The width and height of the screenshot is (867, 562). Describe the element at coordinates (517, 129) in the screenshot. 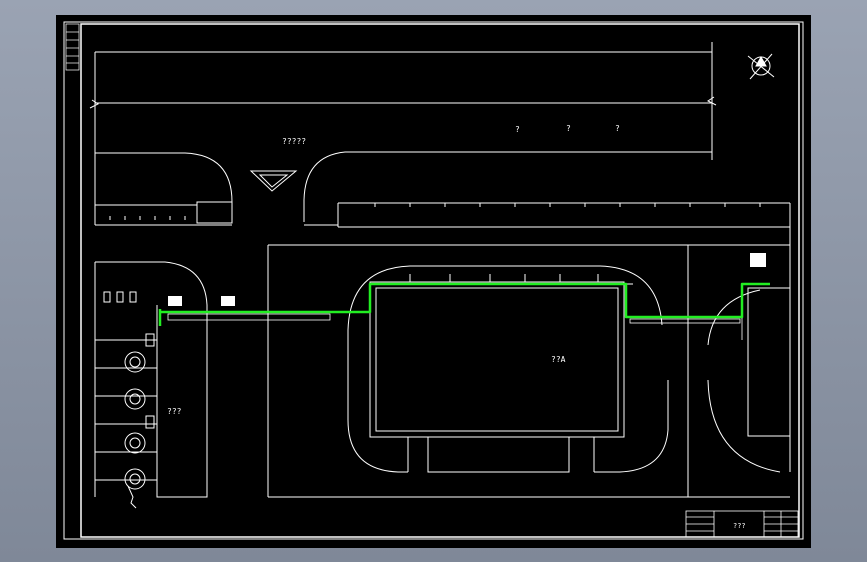

I see `mark-label-1: ?` at that location.